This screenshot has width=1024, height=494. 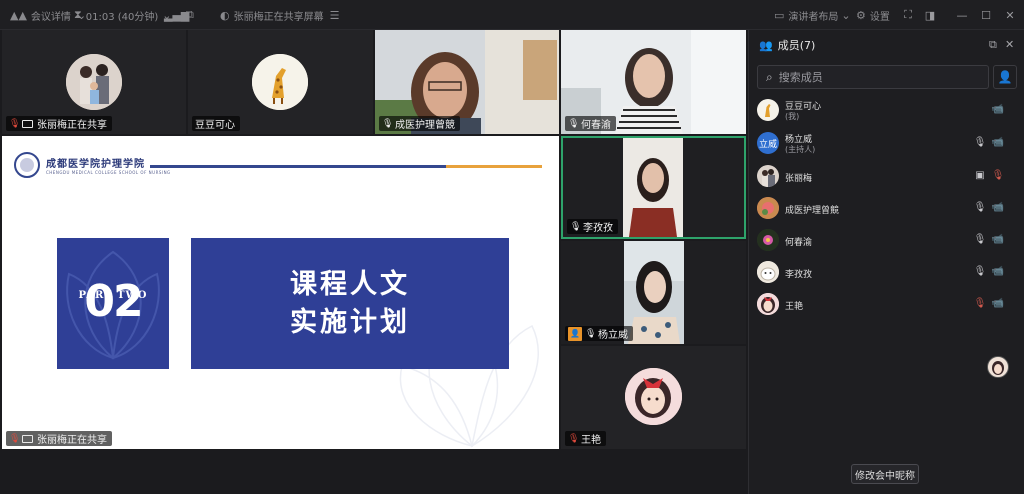 I want to click on name-tag: 🎙 何春渝, so click(x=590, y=123).